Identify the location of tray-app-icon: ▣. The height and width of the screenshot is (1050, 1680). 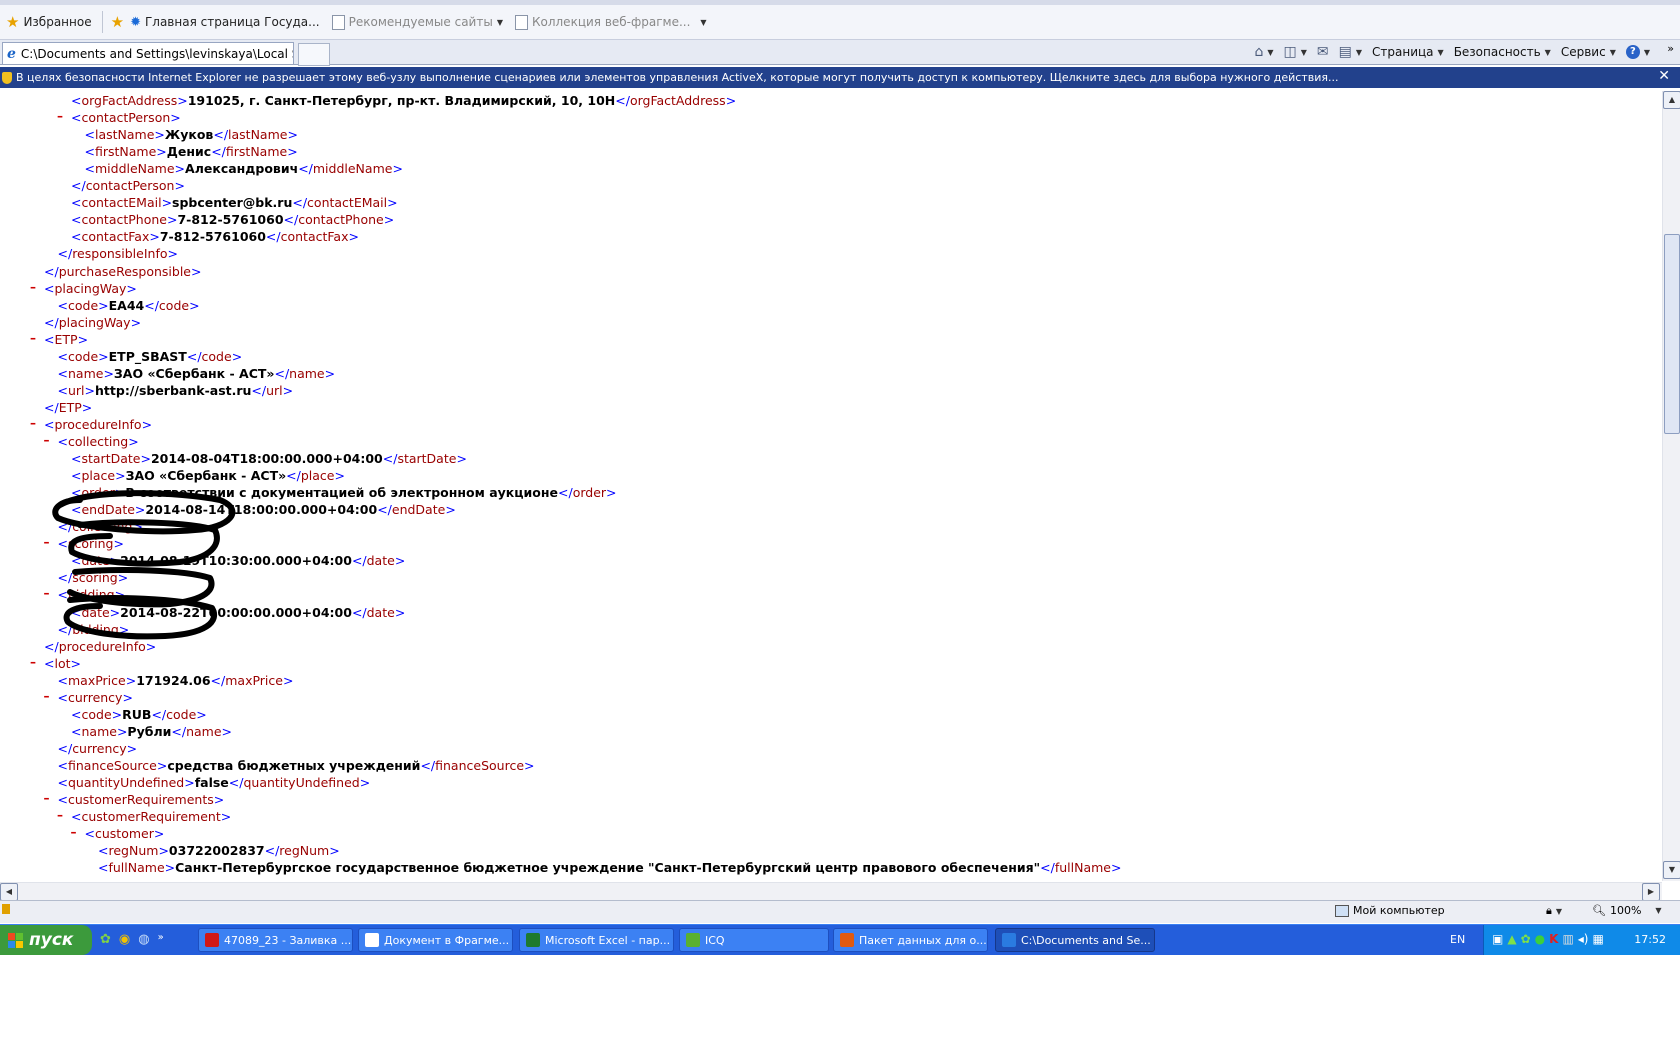
(1497, 939).